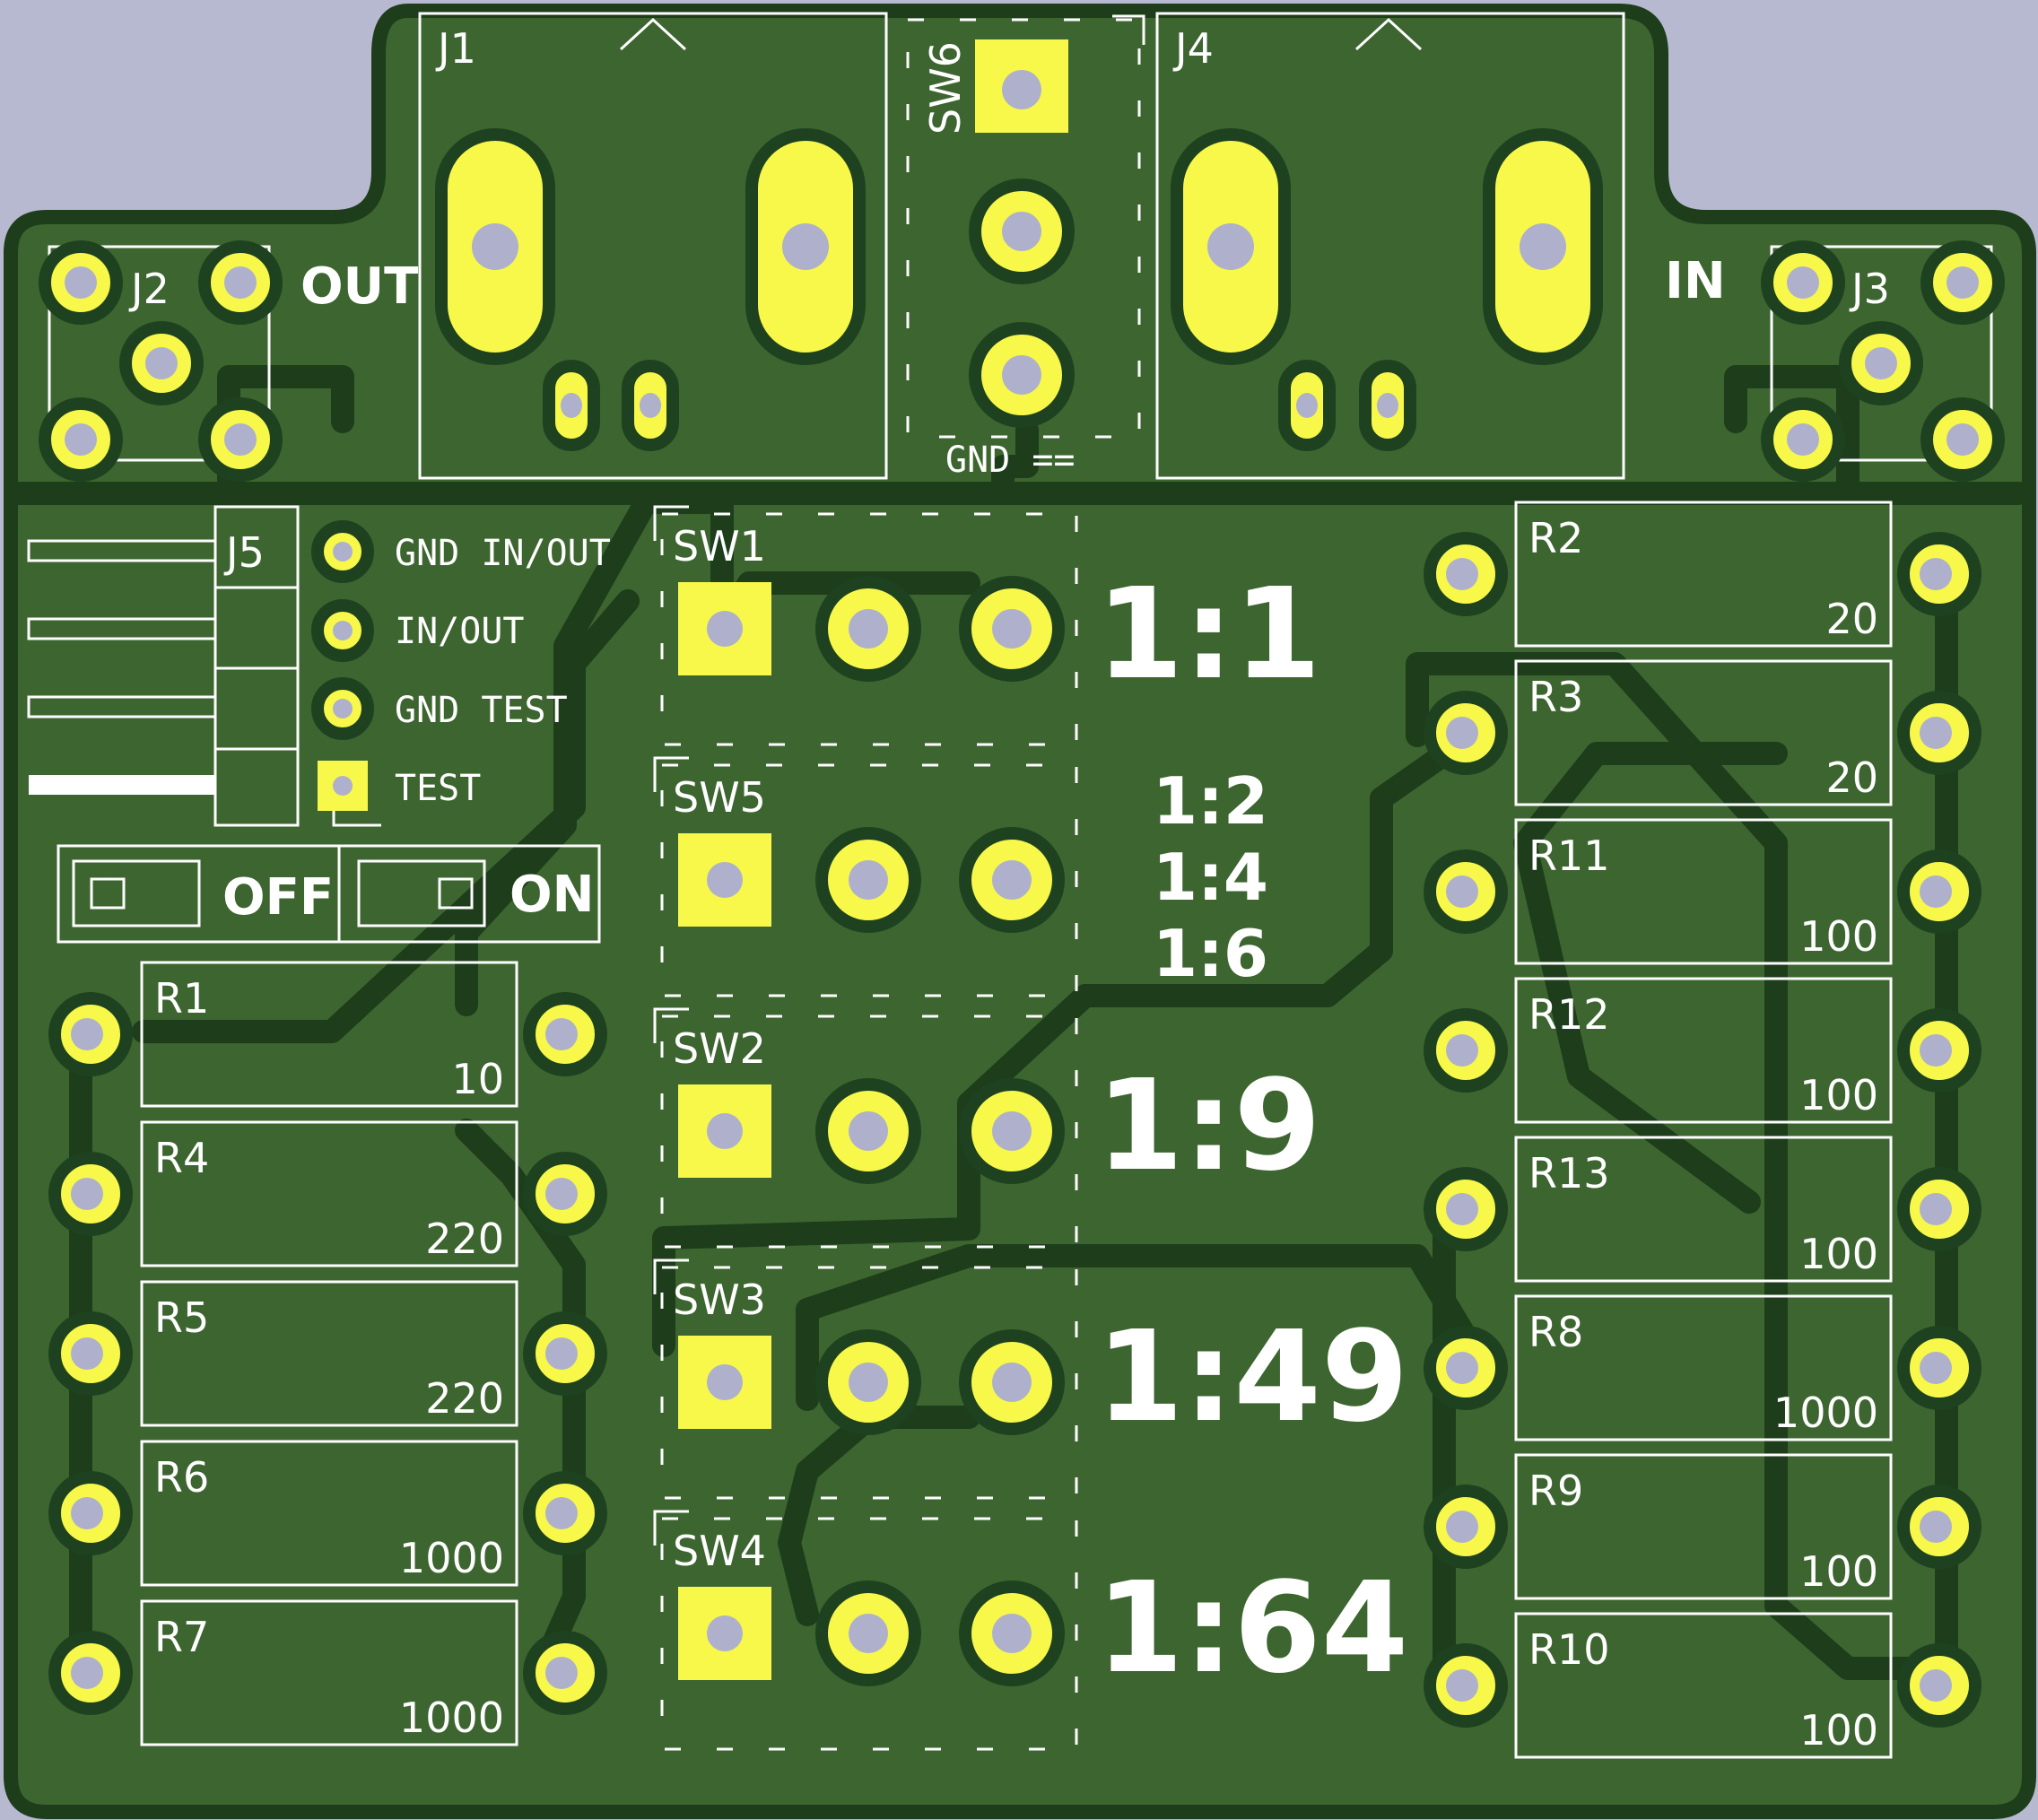 This screenshot has height=1820, width=2038. Describe the element at coordinates (1252, 1628) in the screenshot. I see `ratio-1-64: 1:64` at that location.